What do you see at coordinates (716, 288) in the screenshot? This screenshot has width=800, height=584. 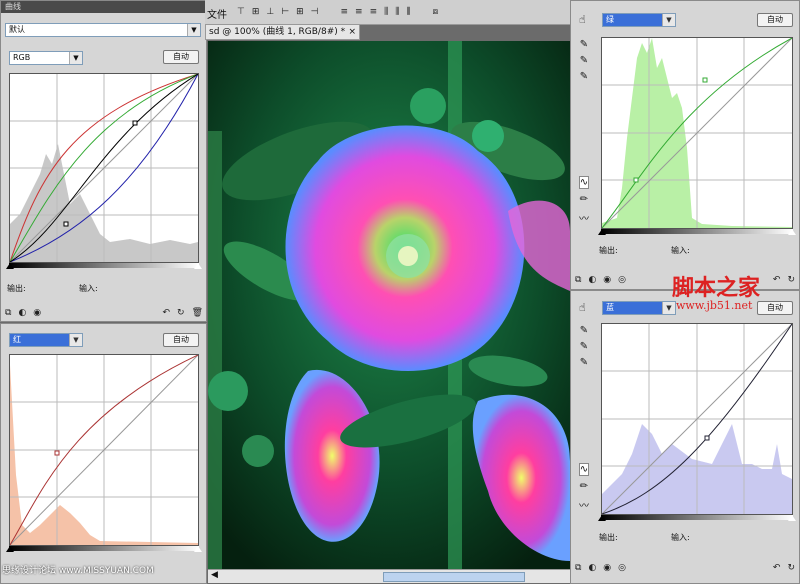 I see `jb51-watermark-title: 脚本之家` at bounding box center [716, 288].